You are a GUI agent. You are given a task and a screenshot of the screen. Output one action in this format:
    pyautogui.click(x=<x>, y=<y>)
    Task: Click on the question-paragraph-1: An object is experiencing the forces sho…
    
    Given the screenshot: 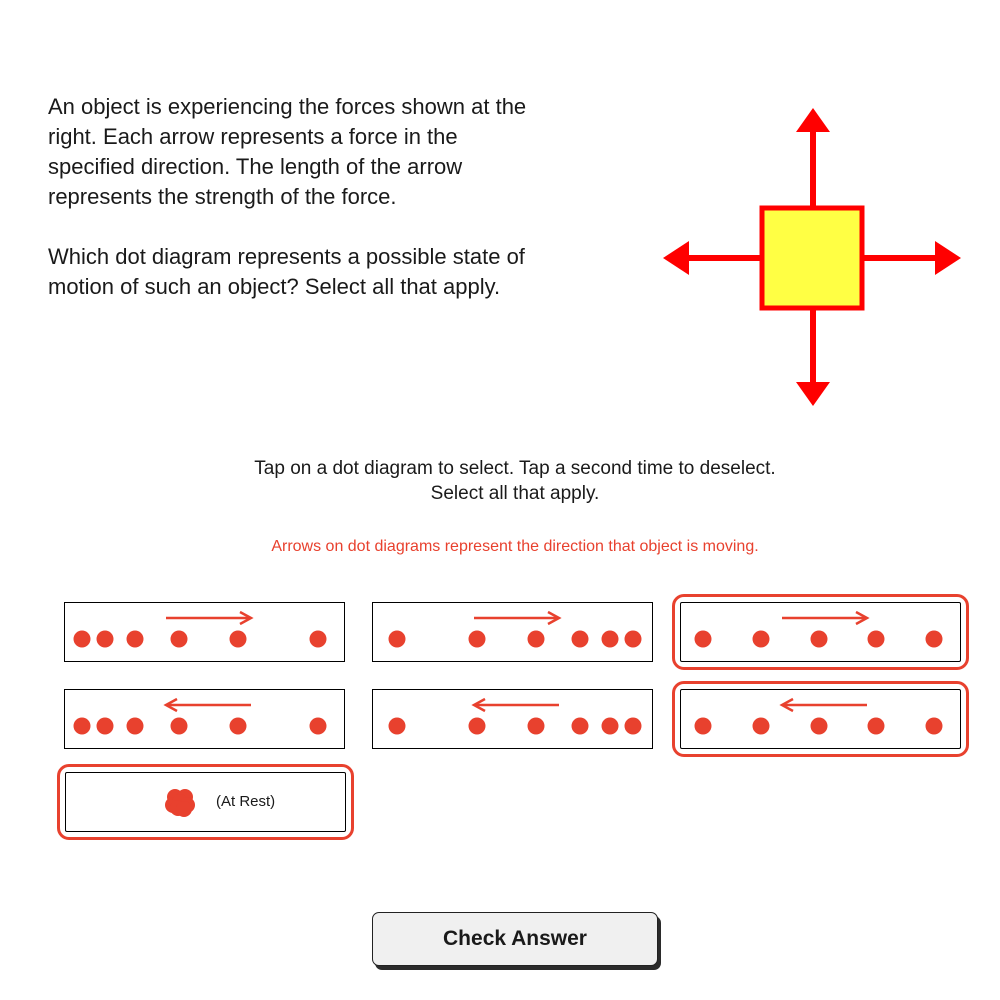 What is the action you would take?
    pyautogui.click(x=287, y=151)
    